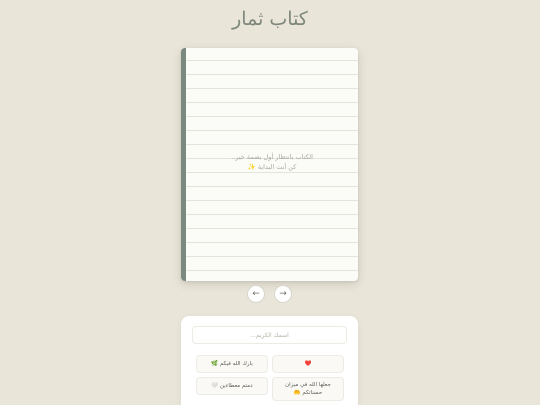  I want to click on prev-page-button: ←, so click(256, 294).